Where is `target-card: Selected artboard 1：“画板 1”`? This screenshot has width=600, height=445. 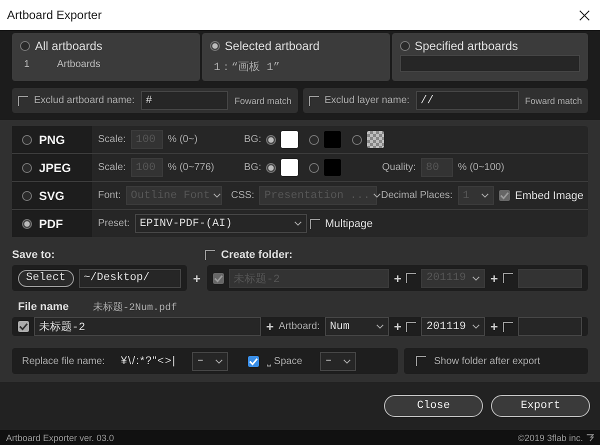 target-card: Selected artboard 1：“画板 1” is located at coordinates (296, 57).